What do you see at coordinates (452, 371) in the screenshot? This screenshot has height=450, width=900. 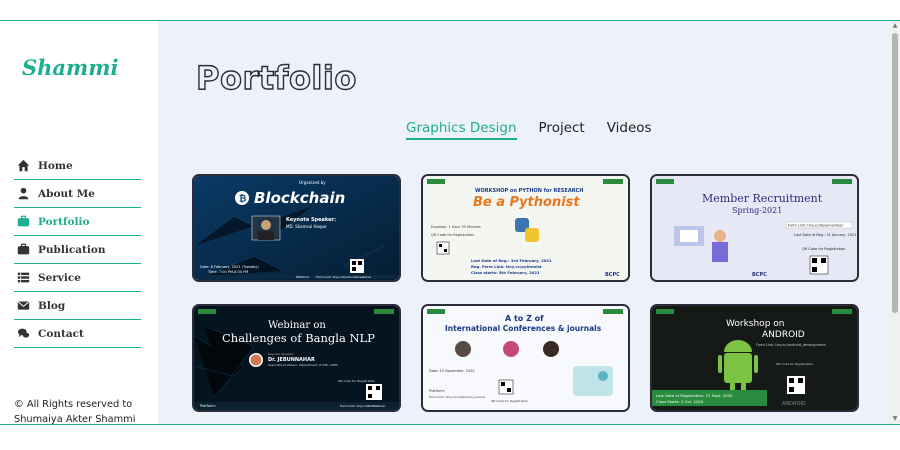 I see `poster-text: Date: 19 November, 2020` at bounding box center [452, 371].